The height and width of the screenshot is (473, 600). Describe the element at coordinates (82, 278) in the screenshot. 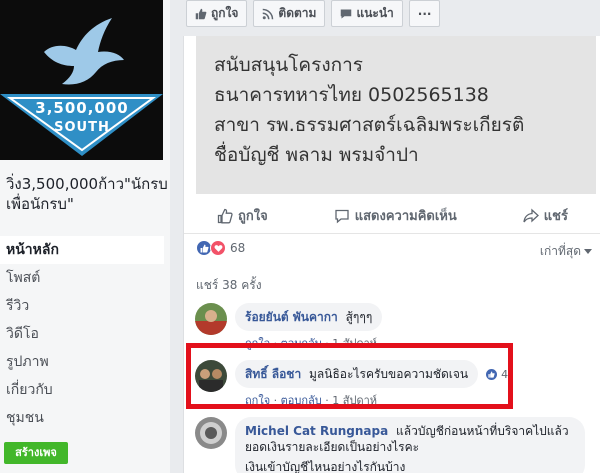

I see `nav-item-posts: โพสต์` at that location.